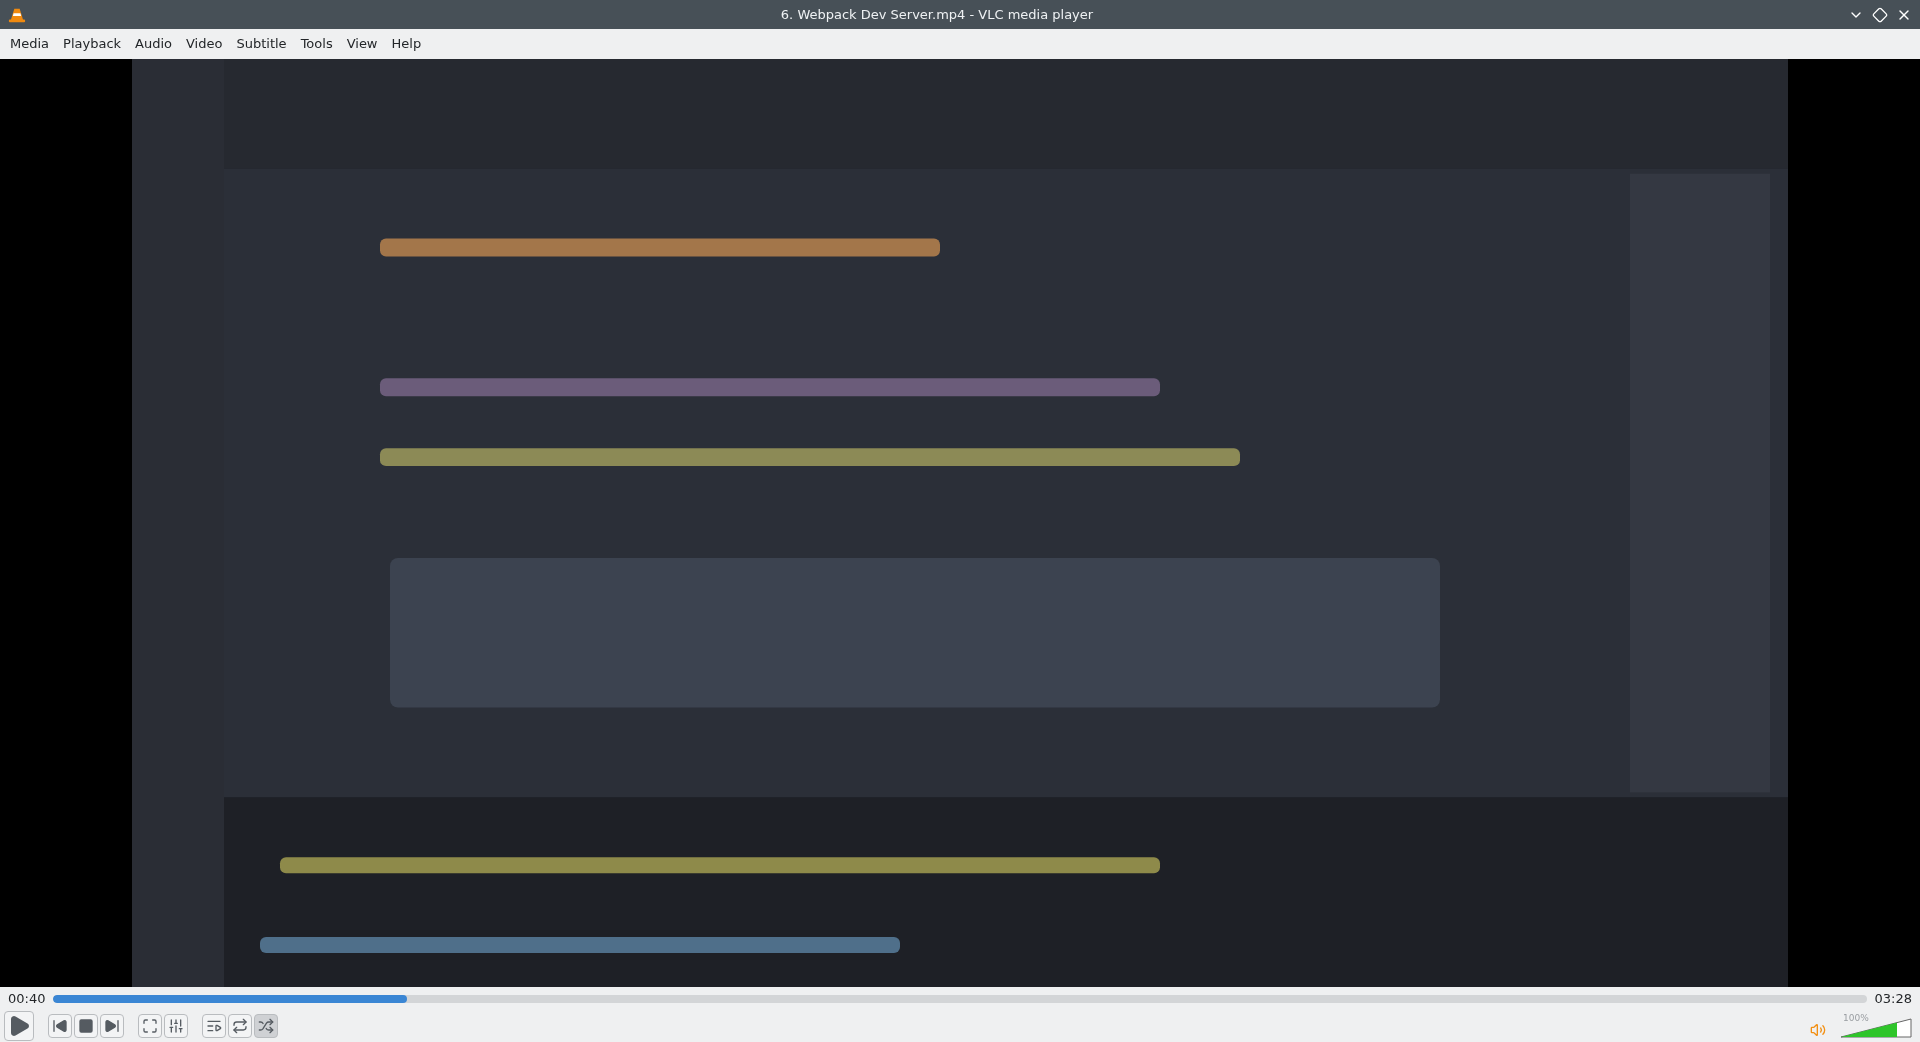 This screenshot has height=1042, width=1920. What do you see at coordinates (27, 998) in the screenshot?
I see `elapsed-time: 00:40` at bounding box center [27, 998].